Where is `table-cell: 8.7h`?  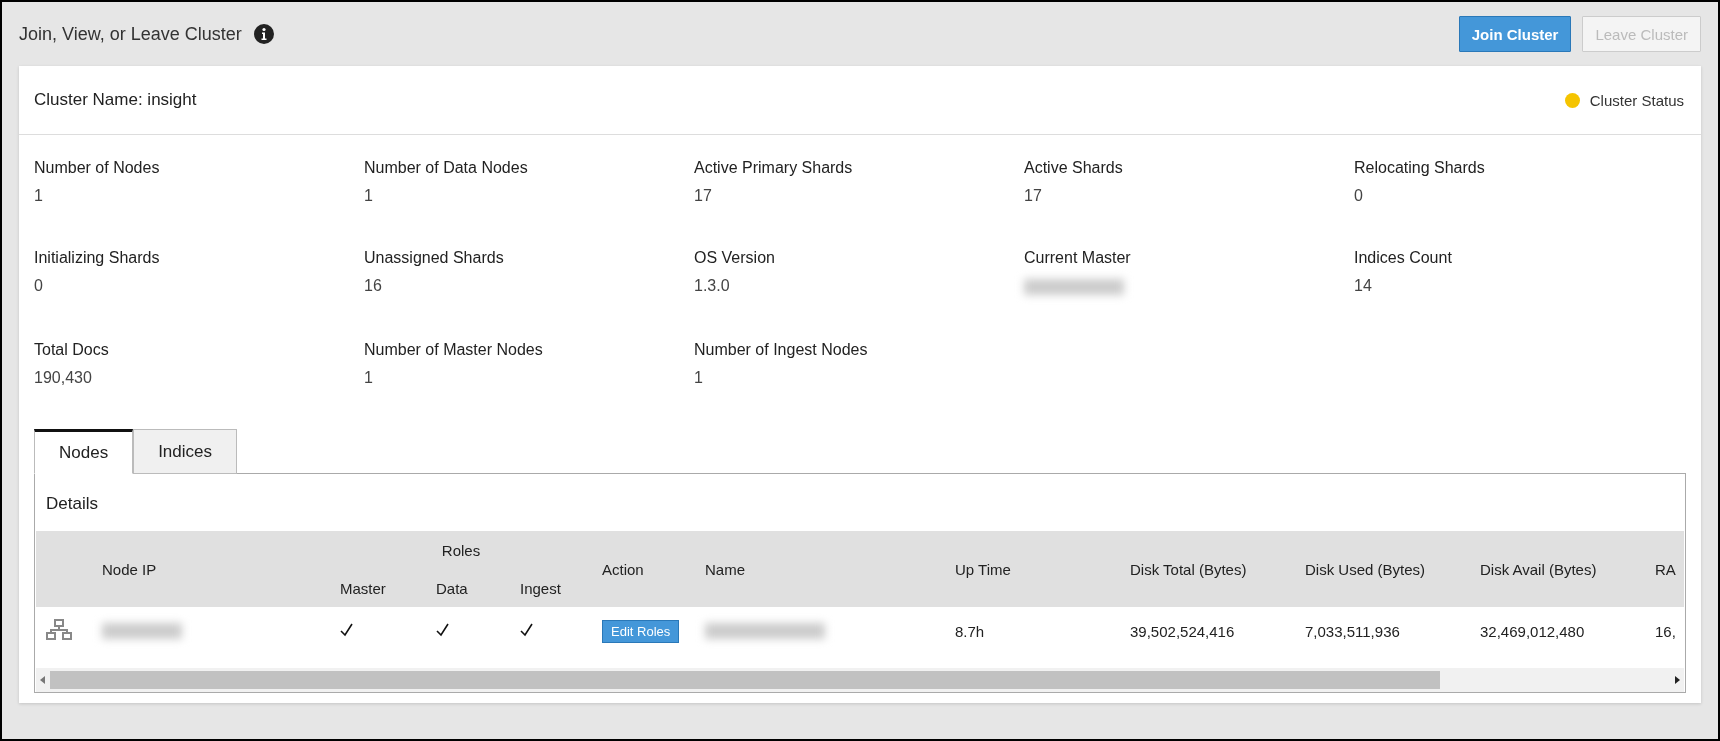
table-cell: 8.7h is located at coordinates (1032, 631).